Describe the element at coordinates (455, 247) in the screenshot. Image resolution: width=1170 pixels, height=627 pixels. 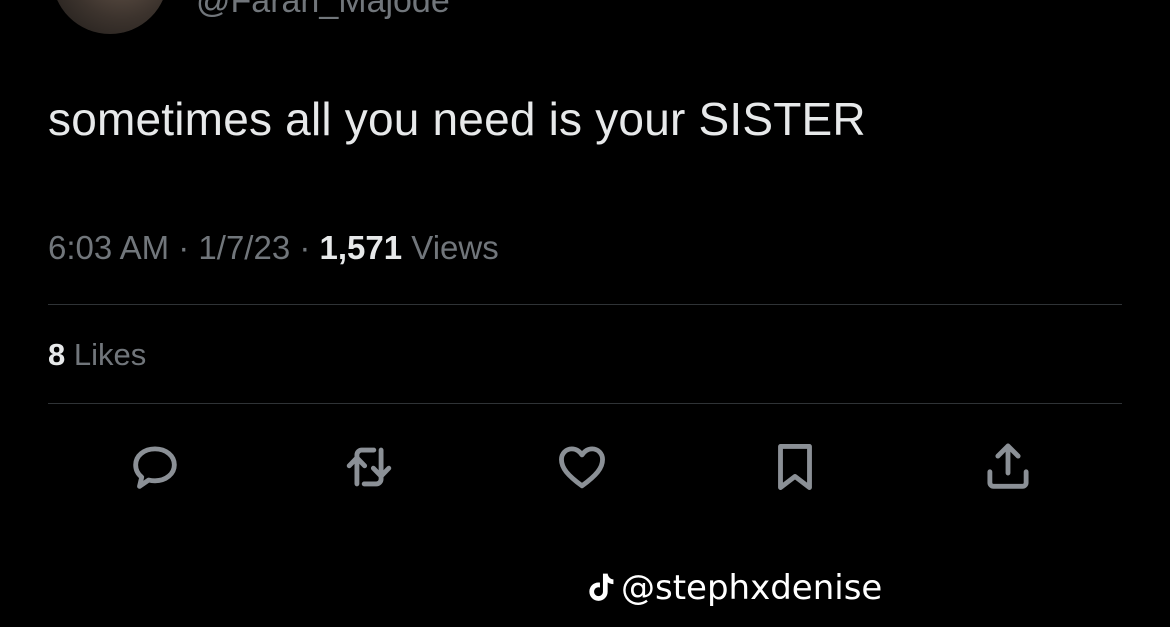
I see `views-label: Views` at that location.